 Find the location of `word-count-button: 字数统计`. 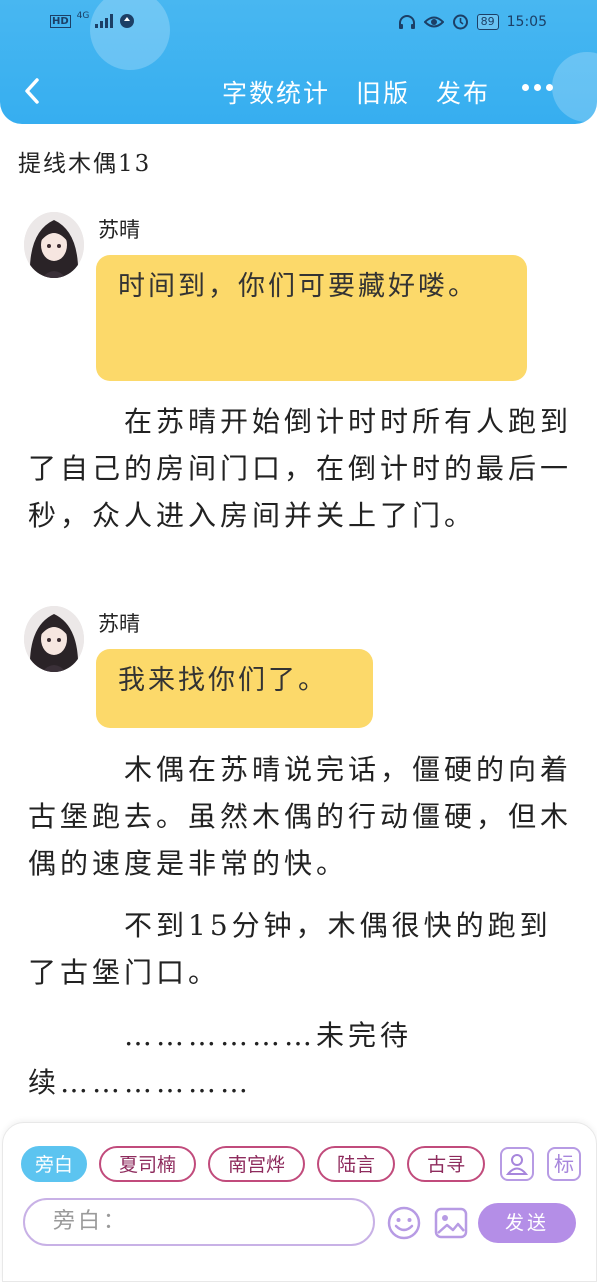

word-count-button: 字数统计 is located at coordinates (276, 92).